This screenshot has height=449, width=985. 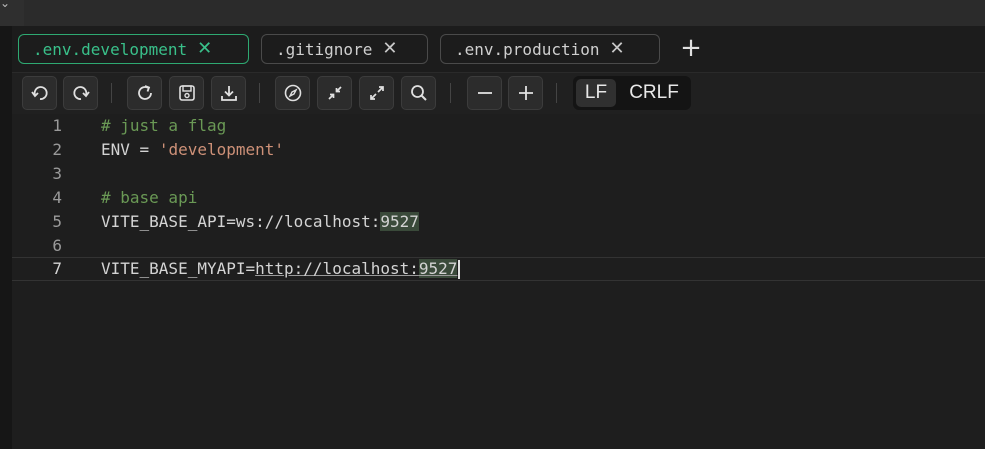 I want to click on save-icon, so click(x=186, y=93).